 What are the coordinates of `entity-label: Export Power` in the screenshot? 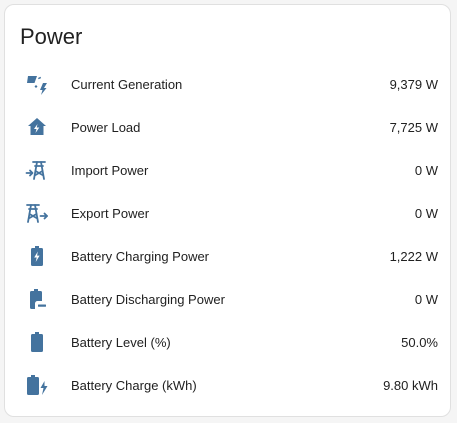 It's located at (110, 213).